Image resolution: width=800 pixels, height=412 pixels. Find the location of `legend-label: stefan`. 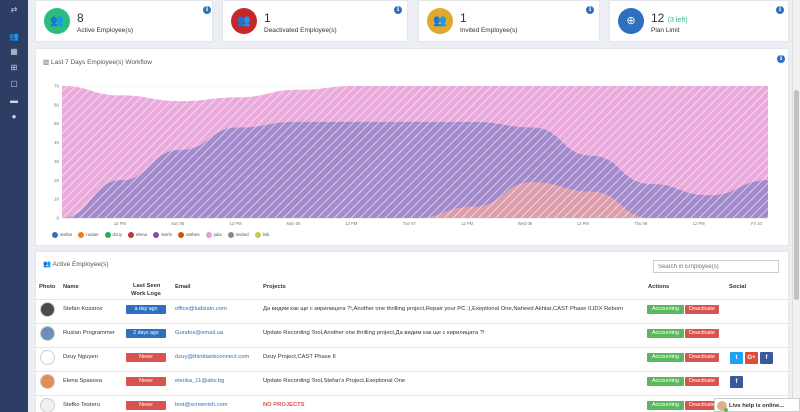

legend-label: stefan is located at coordinates (66, 235).